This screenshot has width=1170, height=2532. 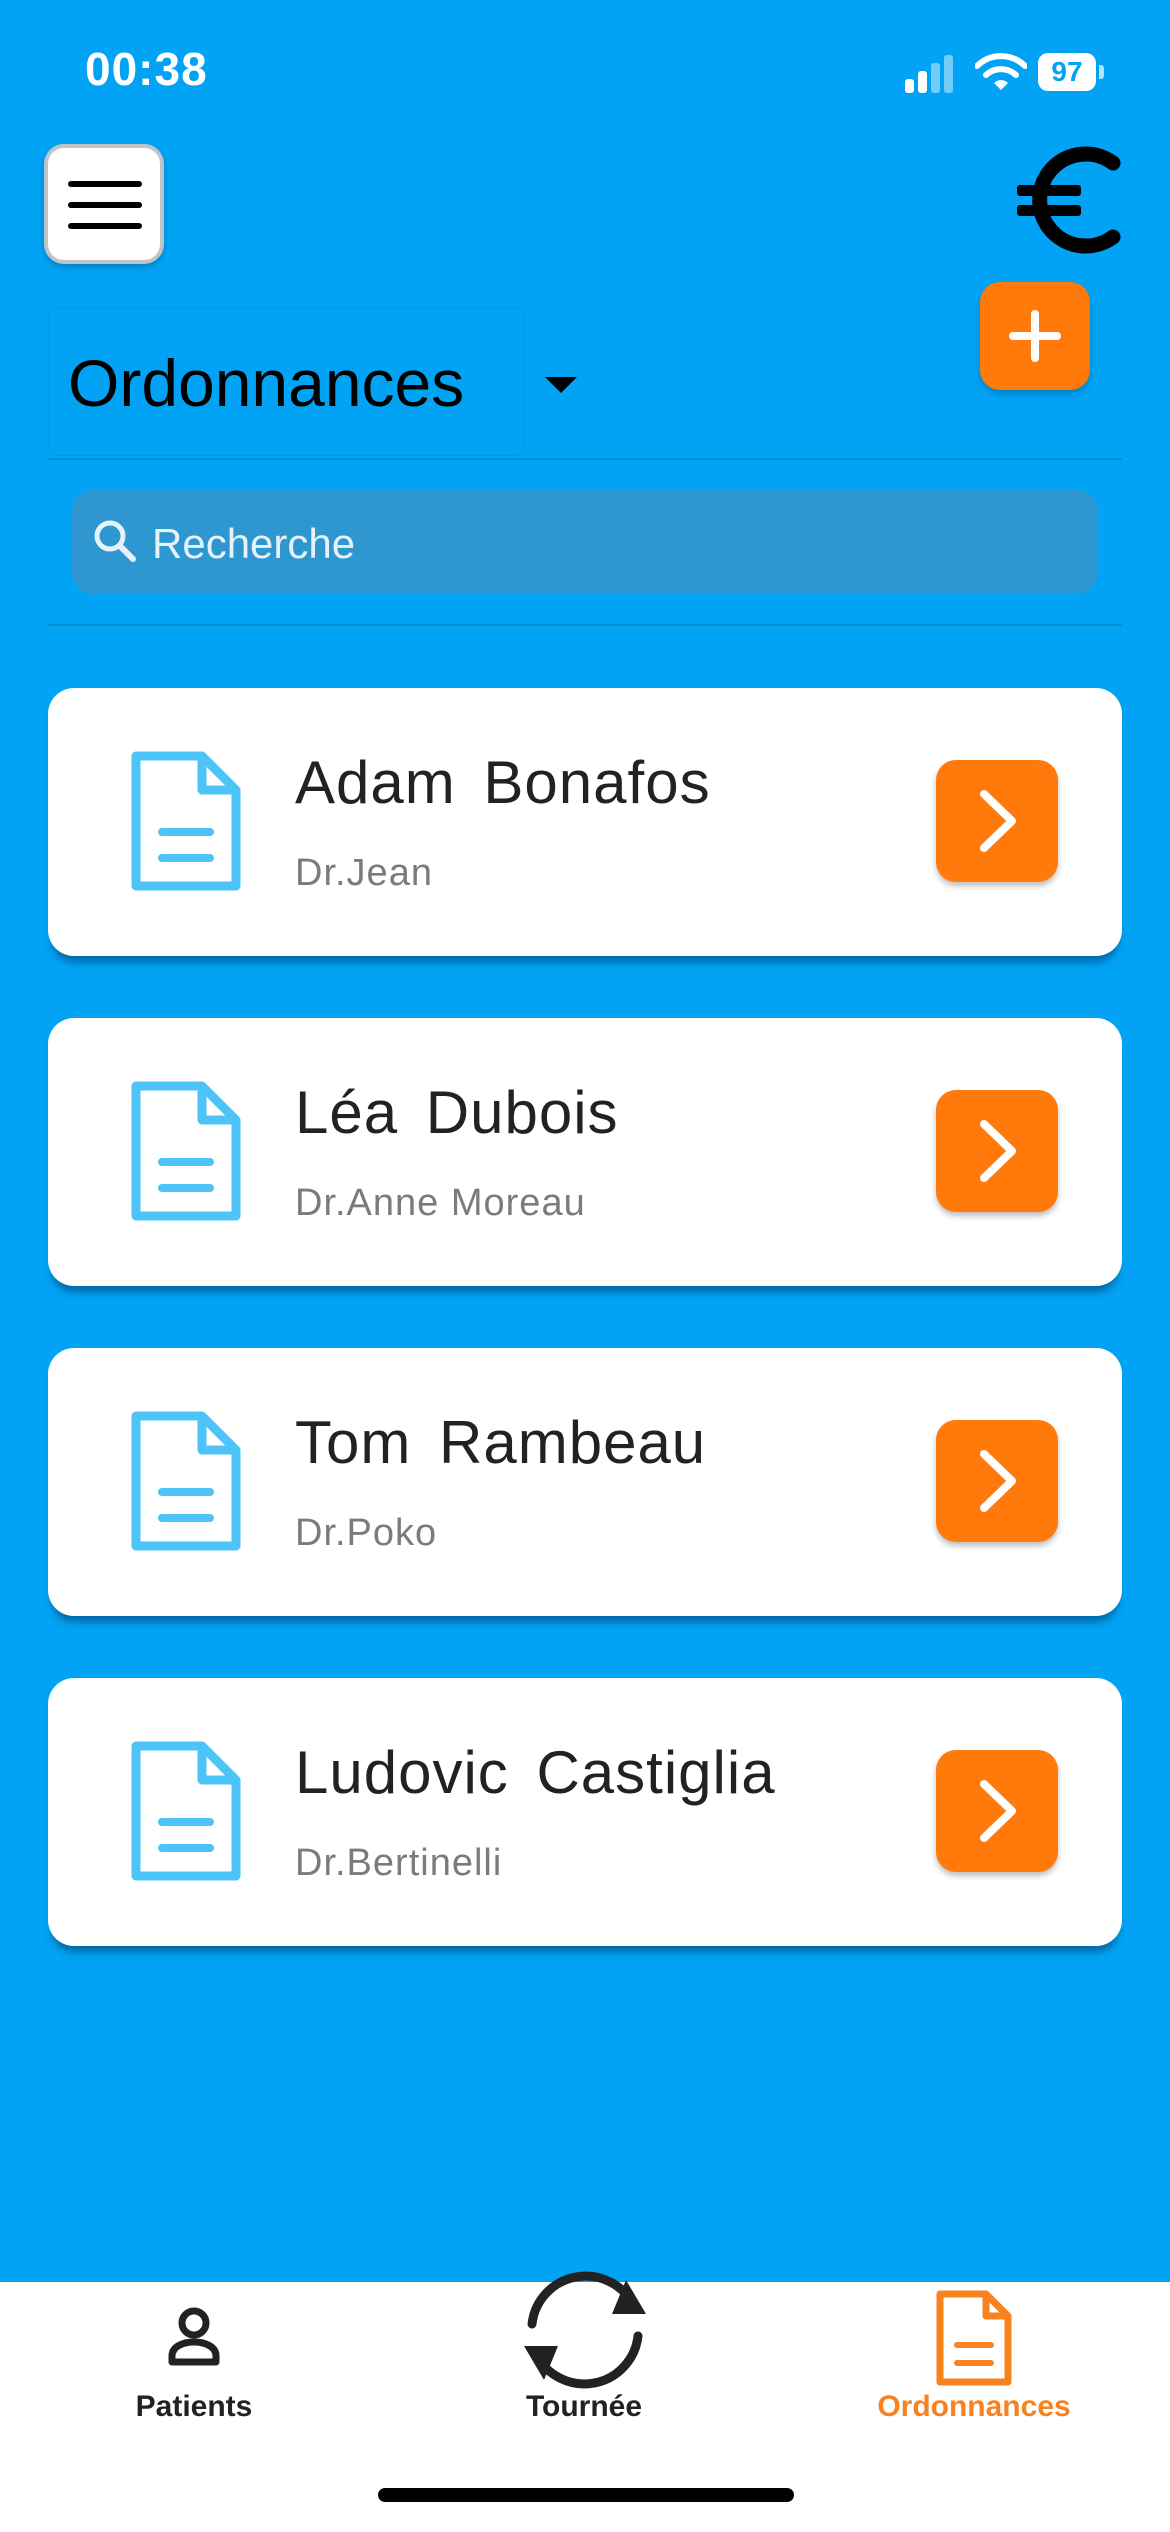 I want to click on tab-label-ordonnances: Ordonnances, so click(x=974, y=2407).